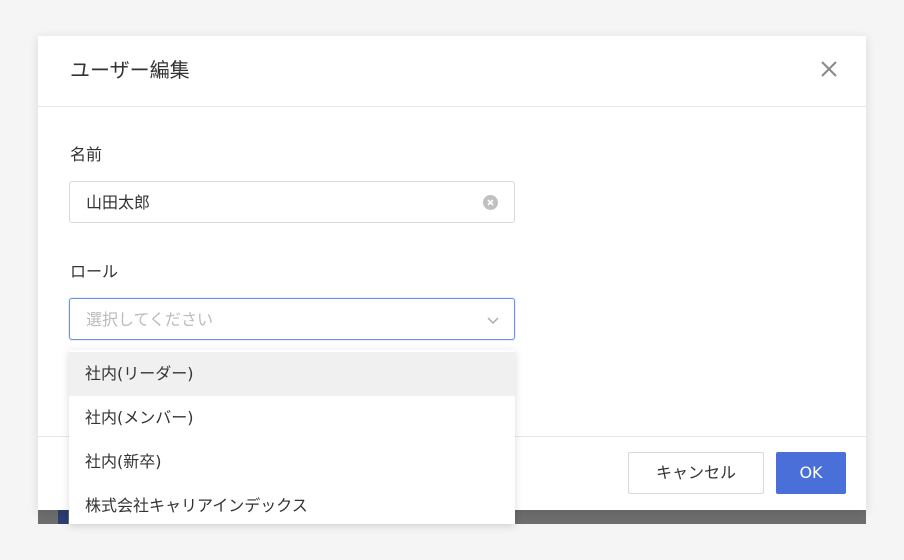 This screenshot has width=904, height=560. Describe the element at coordinates (130, 70) in the screenshot. I see `modal-title: ユーザー編集` at that location.